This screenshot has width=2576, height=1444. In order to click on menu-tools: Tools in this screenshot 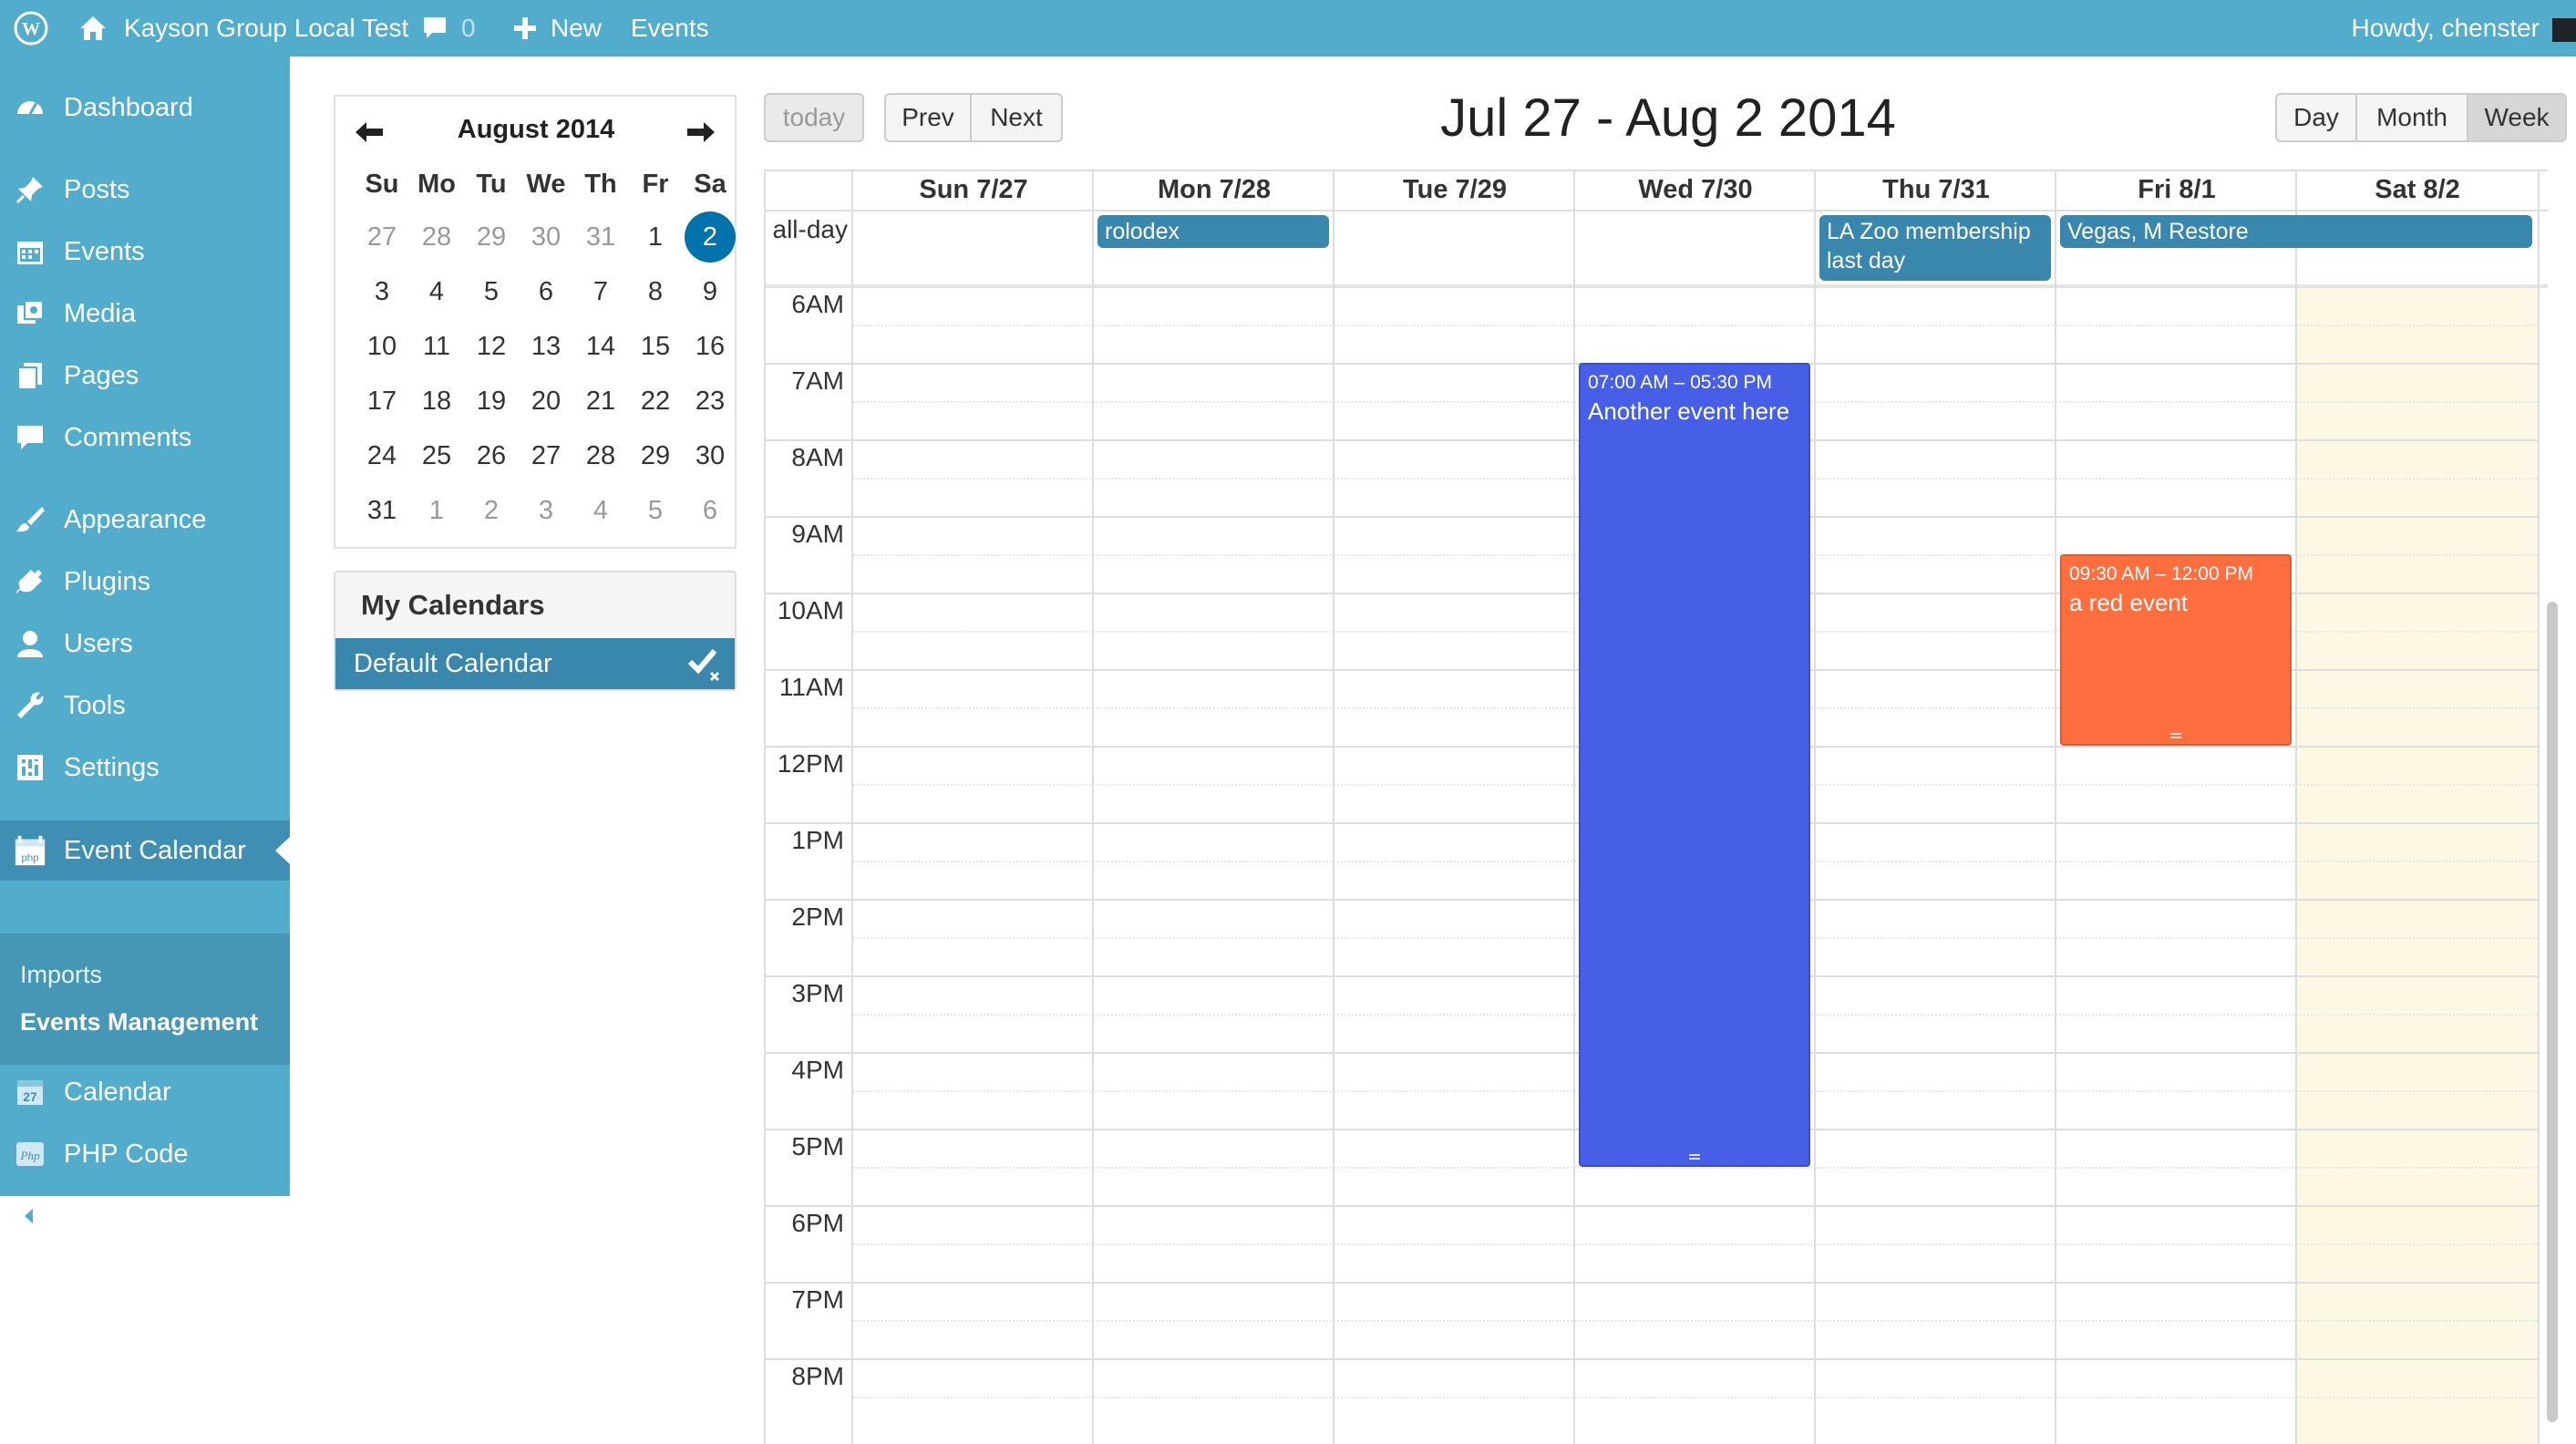, I will do `click(145, 705)`.